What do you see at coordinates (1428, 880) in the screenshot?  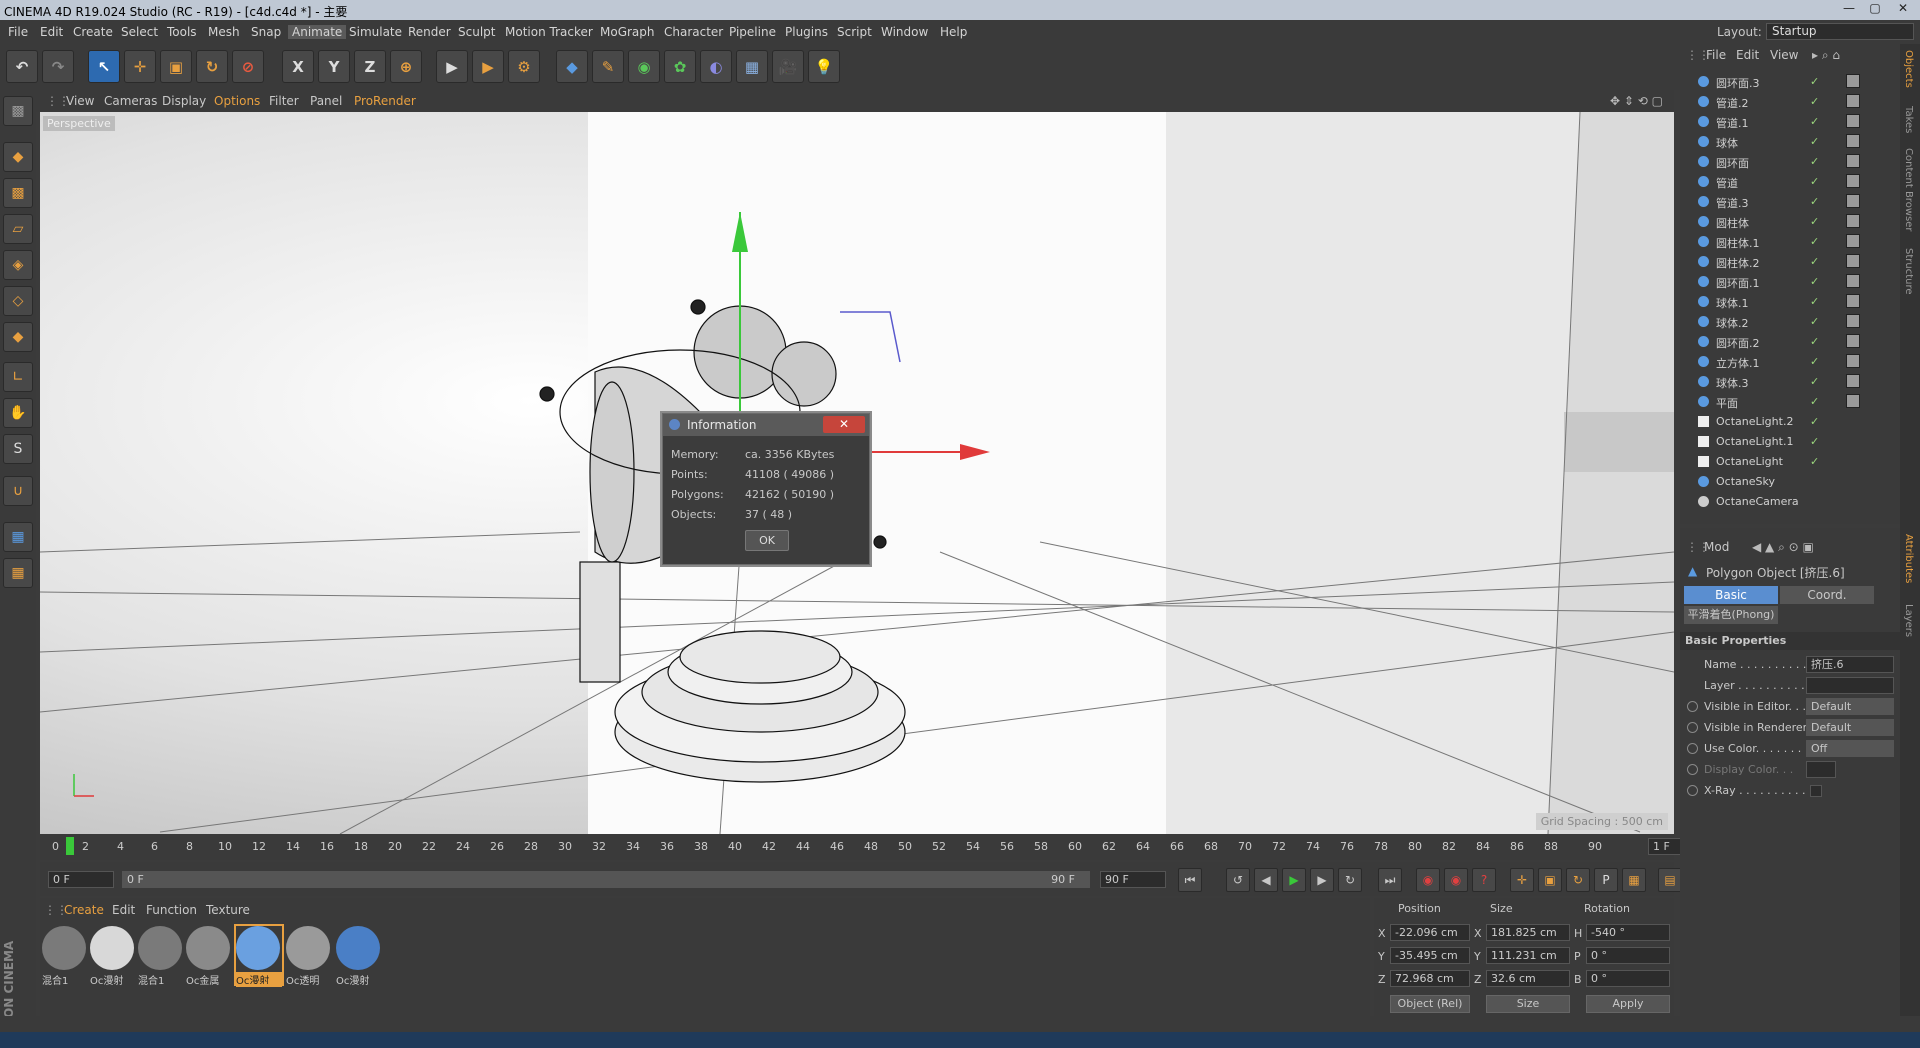 I see `record-active-icon: ◉` at bounding box center [1428, 880].